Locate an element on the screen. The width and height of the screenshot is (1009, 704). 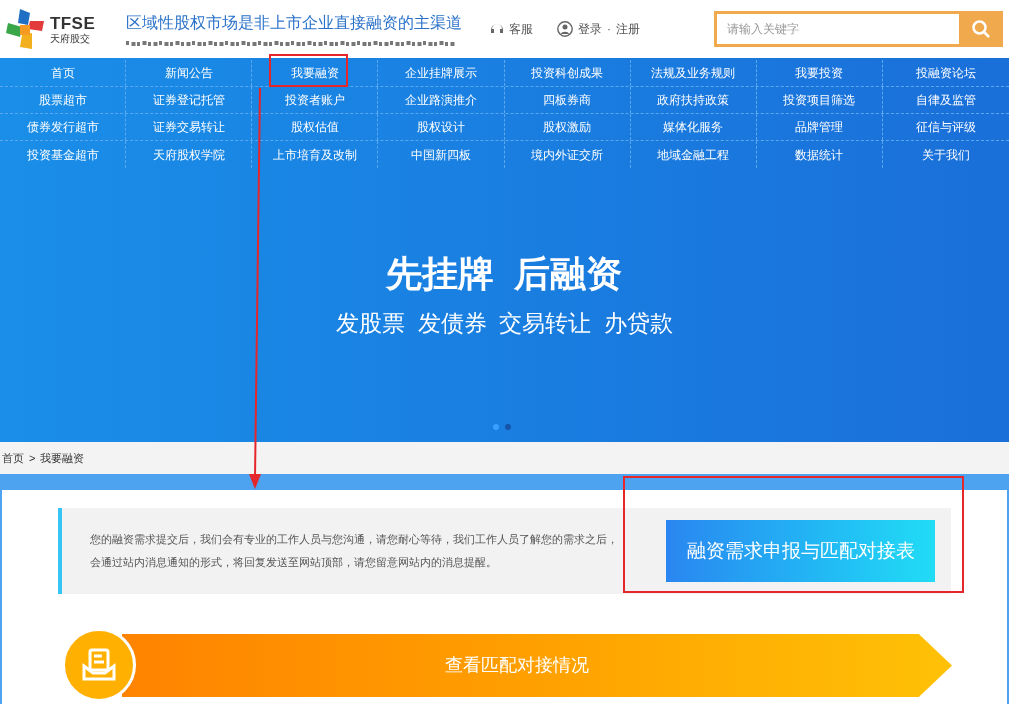
nav-link: 关于我们 is located at coordinates (945, 154).